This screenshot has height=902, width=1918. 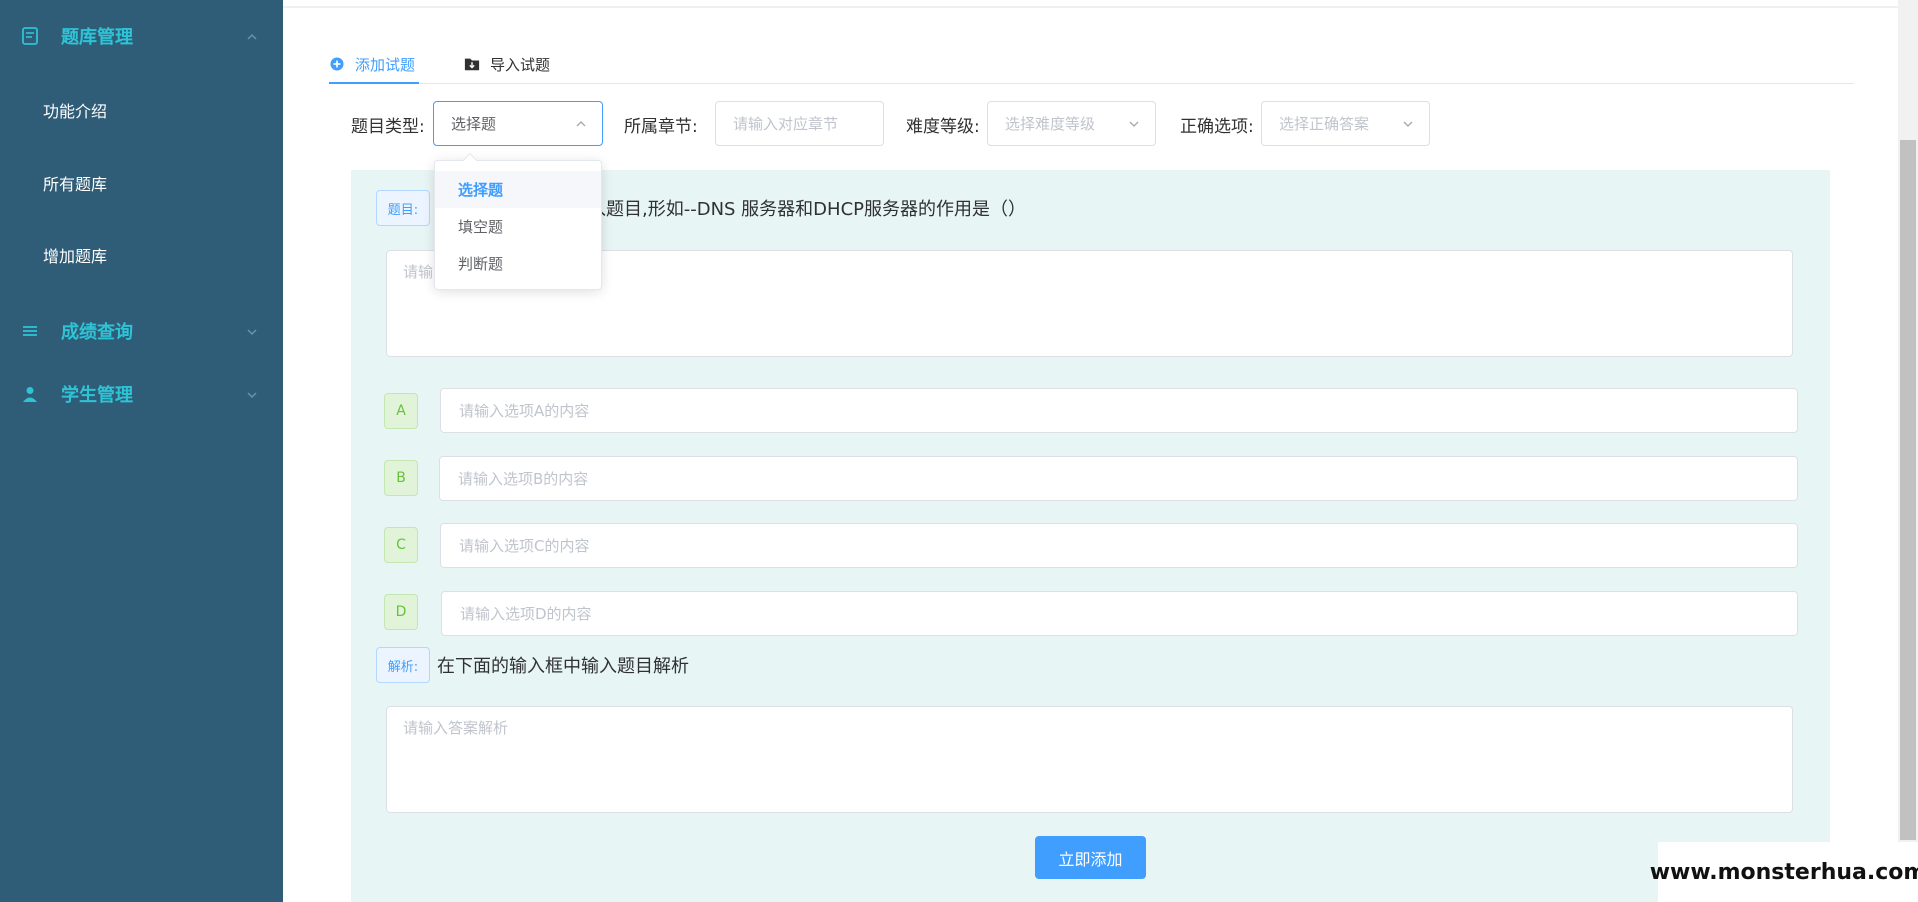 What do you see at coordinates (520, 64) in the screenshot?
I see `tab-label: 导入试题` at bounding box center [520, 64].